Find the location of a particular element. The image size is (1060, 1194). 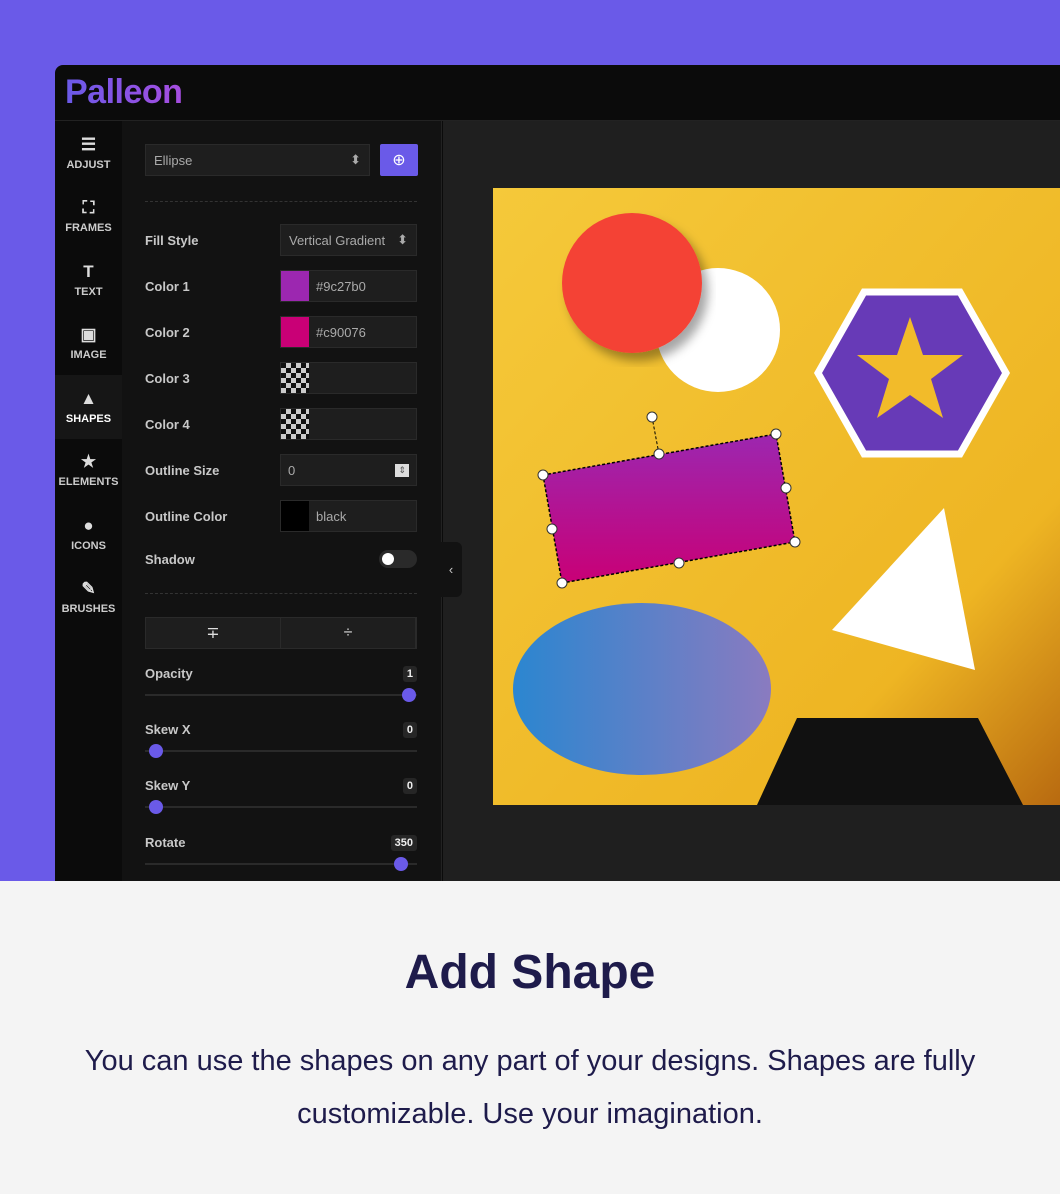

ellipse-shape is located at coordinates (642, 689).